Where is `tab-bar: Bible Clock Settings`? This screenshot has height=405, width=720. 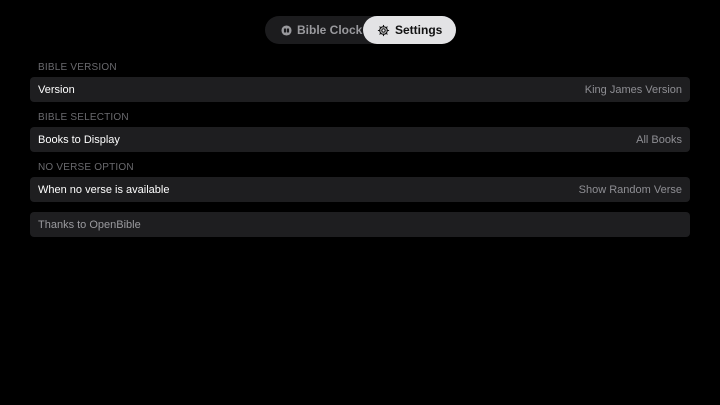
tab-bar: Bible Clock Settings is located at coordinates (360, 30).